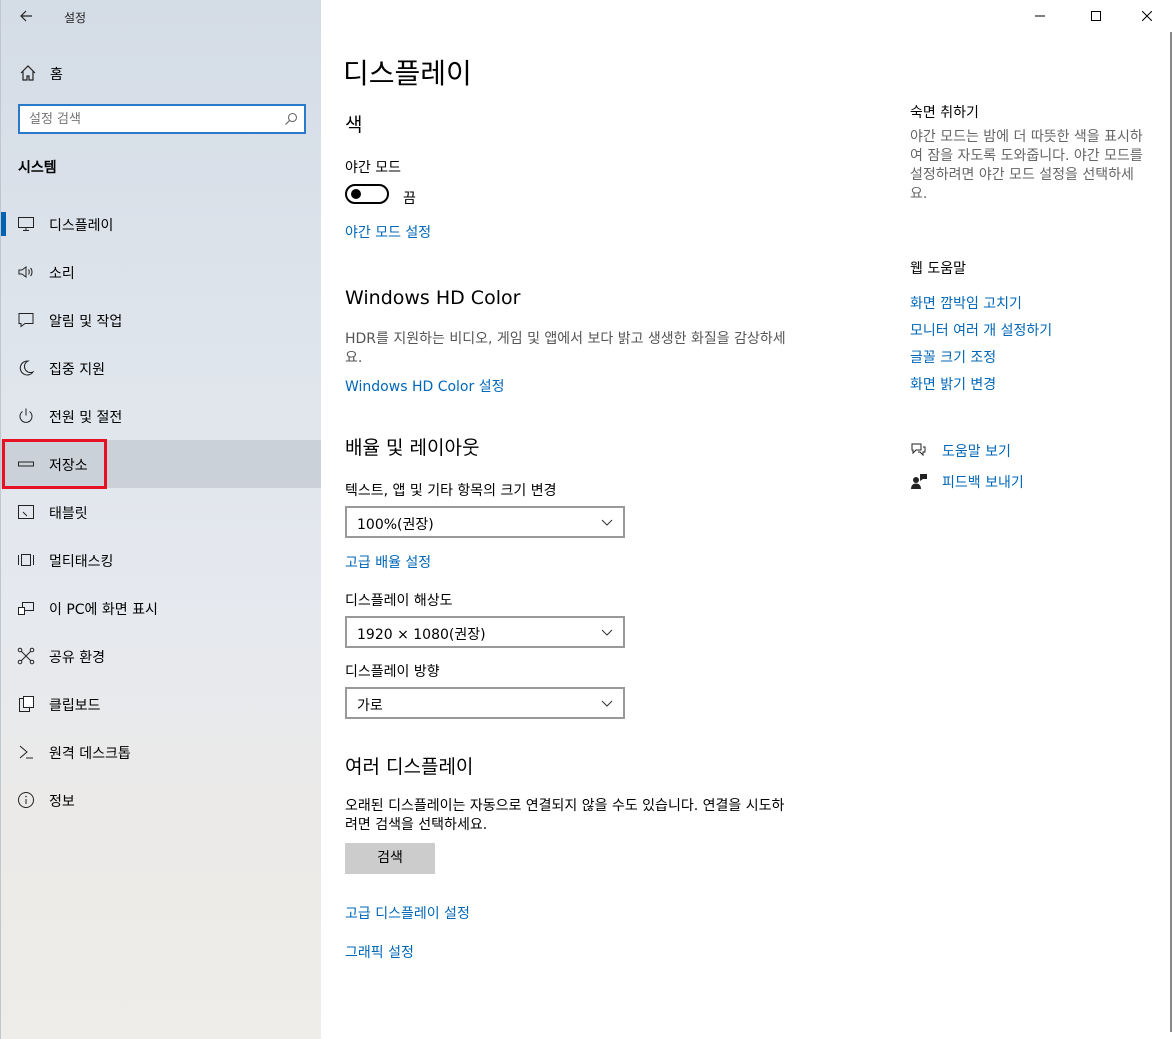 The height and width of the screenshot is (1039, 1175). Describe the element at coordinates (37, 168) in the screenshot. I see `section-title: 시스템` at that location.